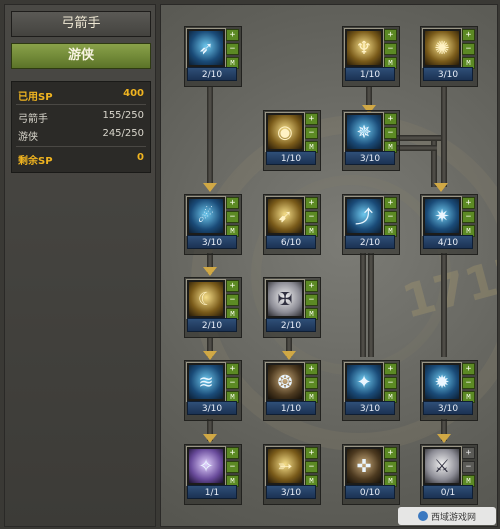 This screenshot has height=529, width=500. I want to click on blue-burst-icon: ✵, so click(364, 132).